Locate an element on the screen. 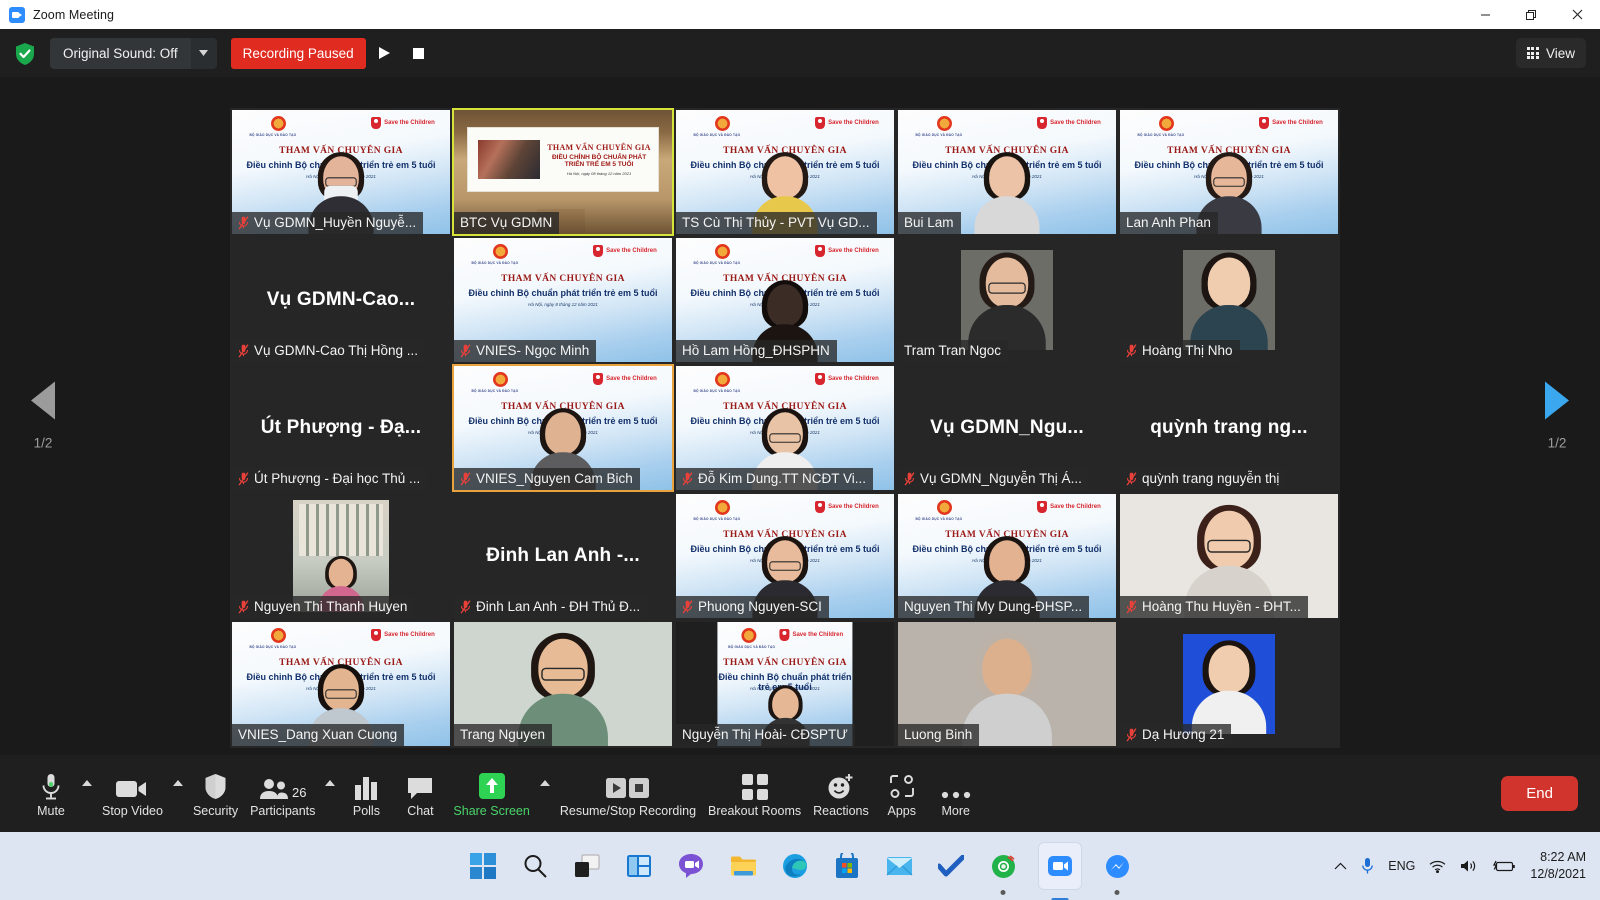 The width and height of the screenshot is (1600, 900). restore-icon is located at coordinates (1531, 14).